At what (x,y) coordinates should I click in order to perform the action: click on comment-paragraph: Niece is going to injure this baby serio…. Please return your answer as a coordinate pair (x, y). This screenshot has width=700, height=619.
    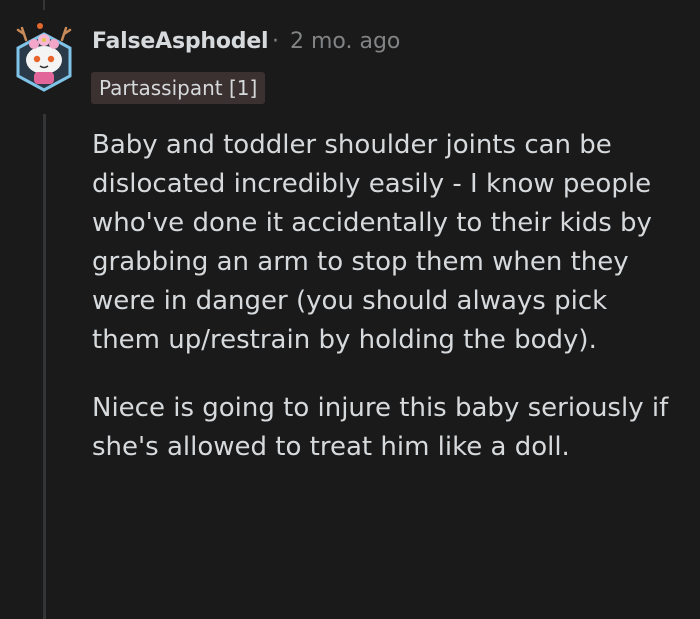
    Looking at the image, I should click on (380, 427).